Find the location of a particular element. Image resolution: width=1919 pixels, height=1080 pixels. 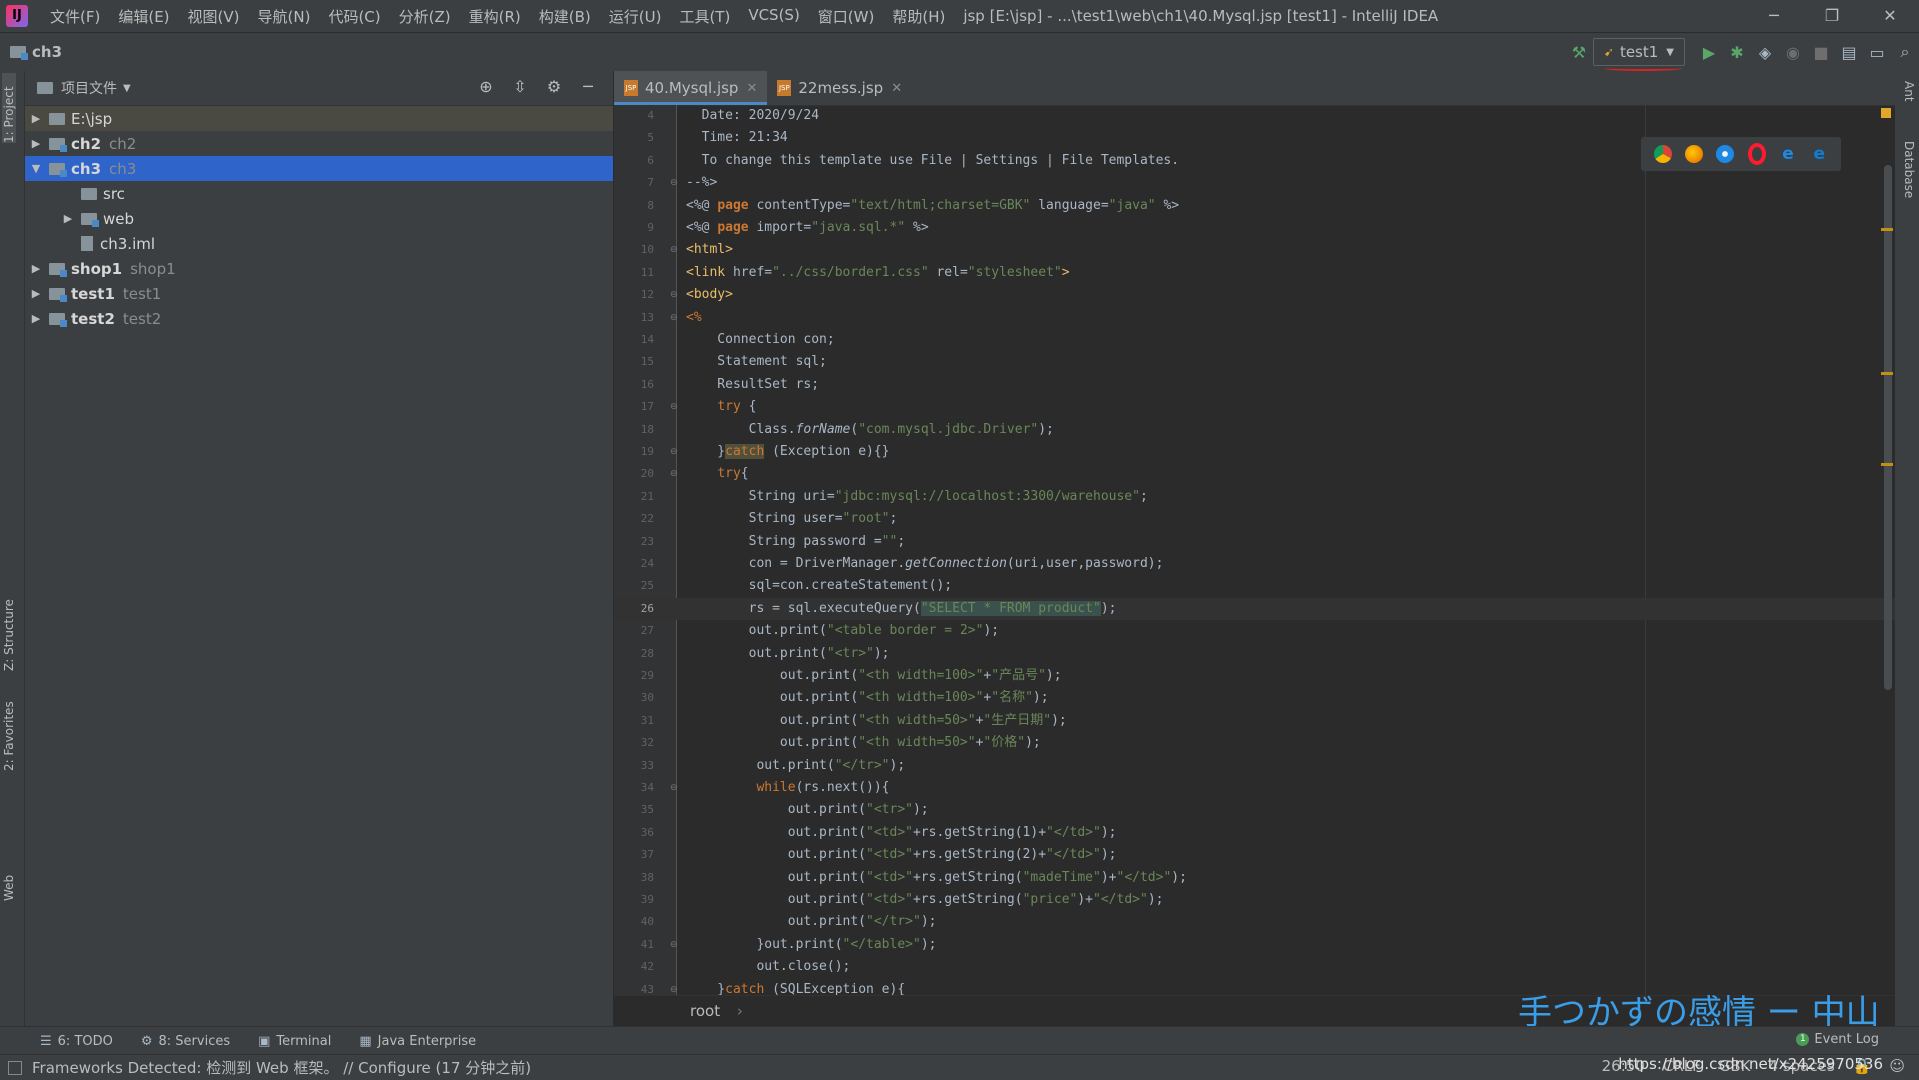

code-line: 27 out.print("<table border = 2>"); is located at coordinates (1254, 631).